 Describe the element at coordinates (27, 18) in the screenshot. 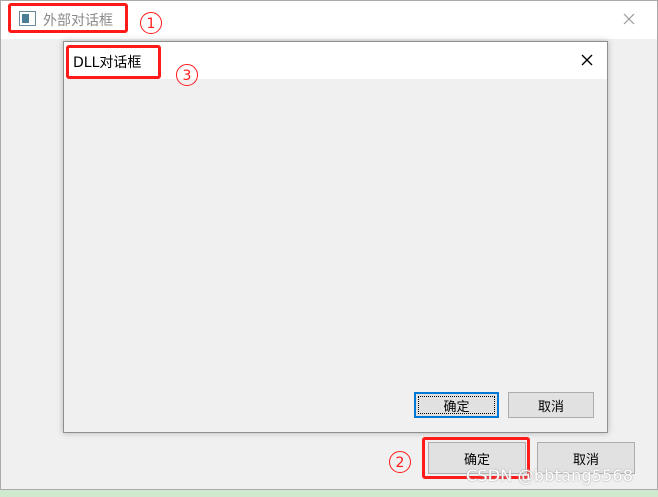

I see `window-app-icon` at that location.